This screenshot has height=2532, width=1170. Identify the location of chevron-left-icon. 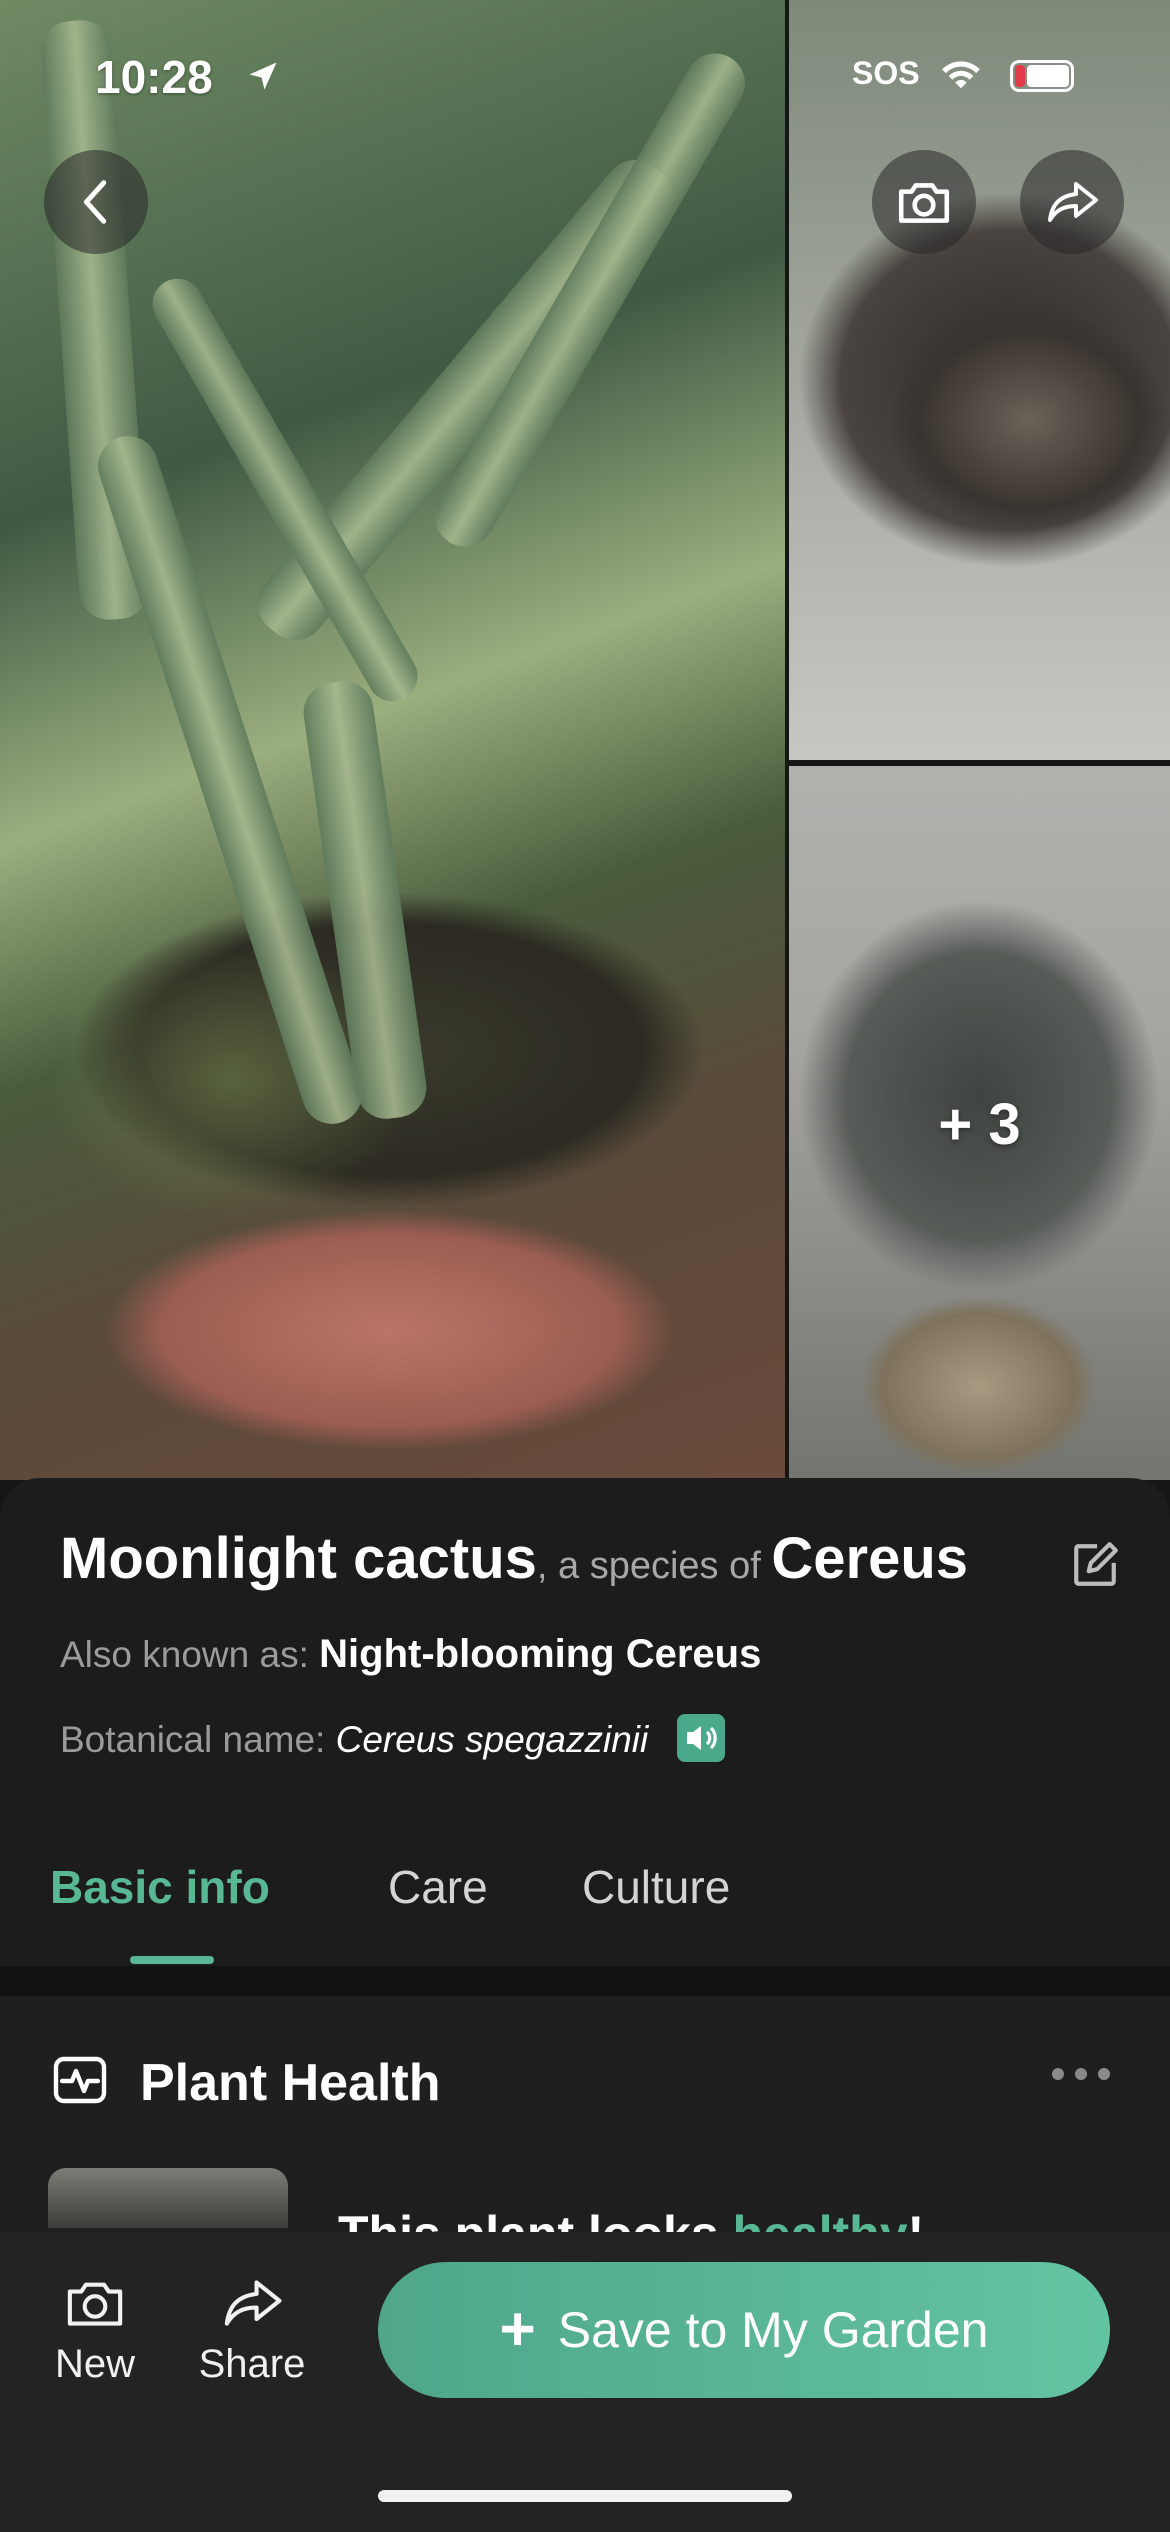
(95, 202).